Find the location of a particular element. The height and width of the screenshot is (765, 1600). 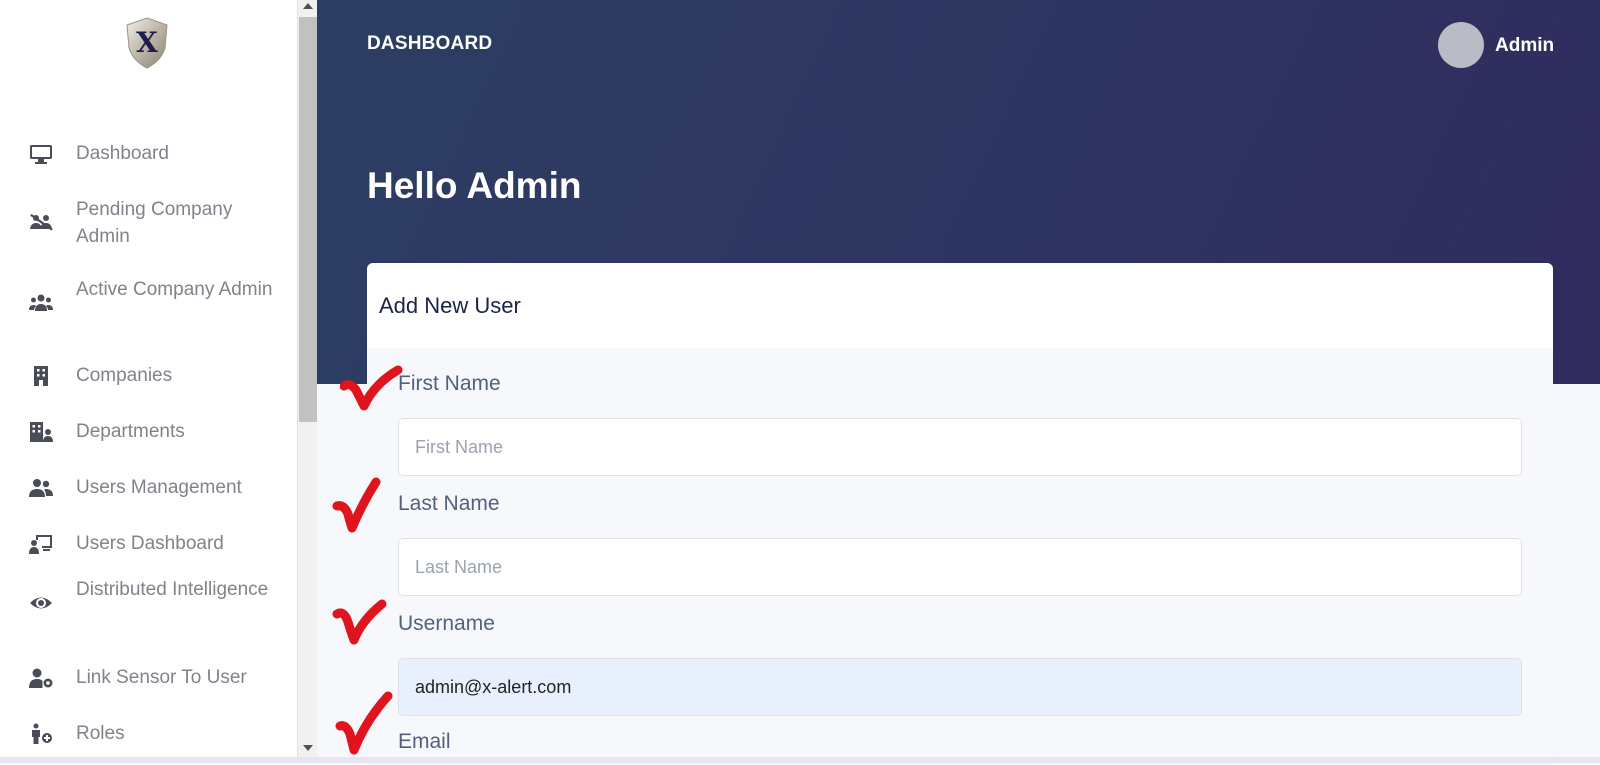

sidebar-item-pending-company-admin: Pending Company Admin is located at coordinates (148, 223).